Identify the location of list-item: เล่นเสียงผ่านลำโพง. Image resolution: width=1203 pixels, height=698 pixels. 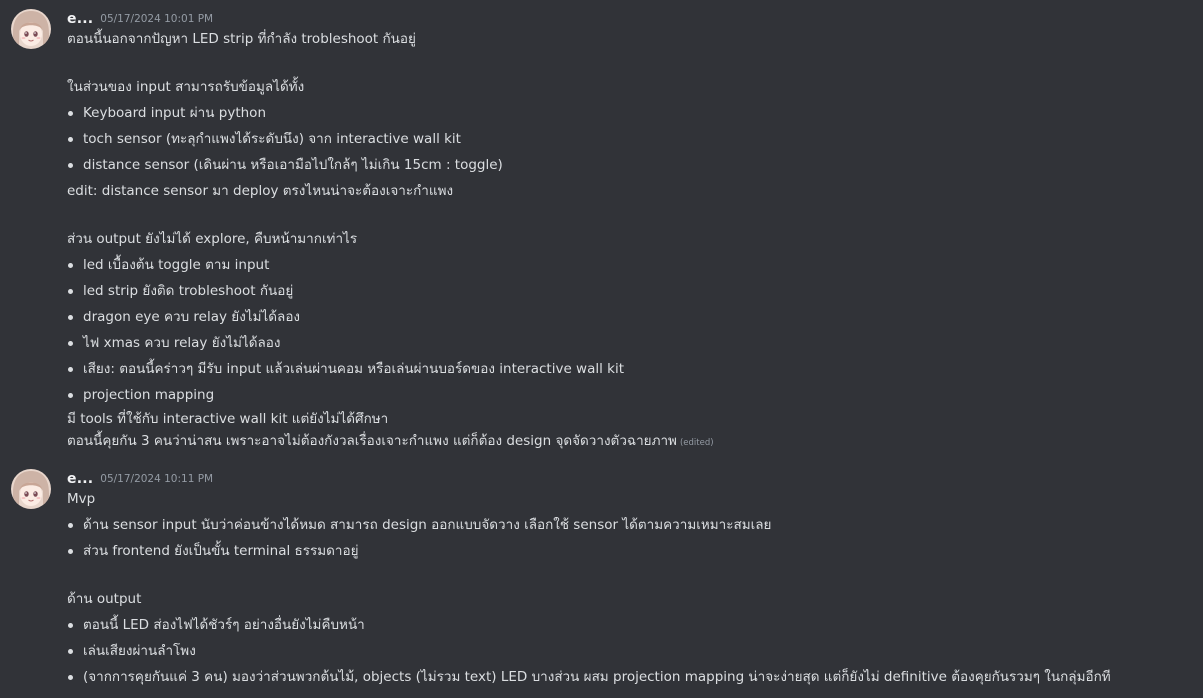
(632, 651).